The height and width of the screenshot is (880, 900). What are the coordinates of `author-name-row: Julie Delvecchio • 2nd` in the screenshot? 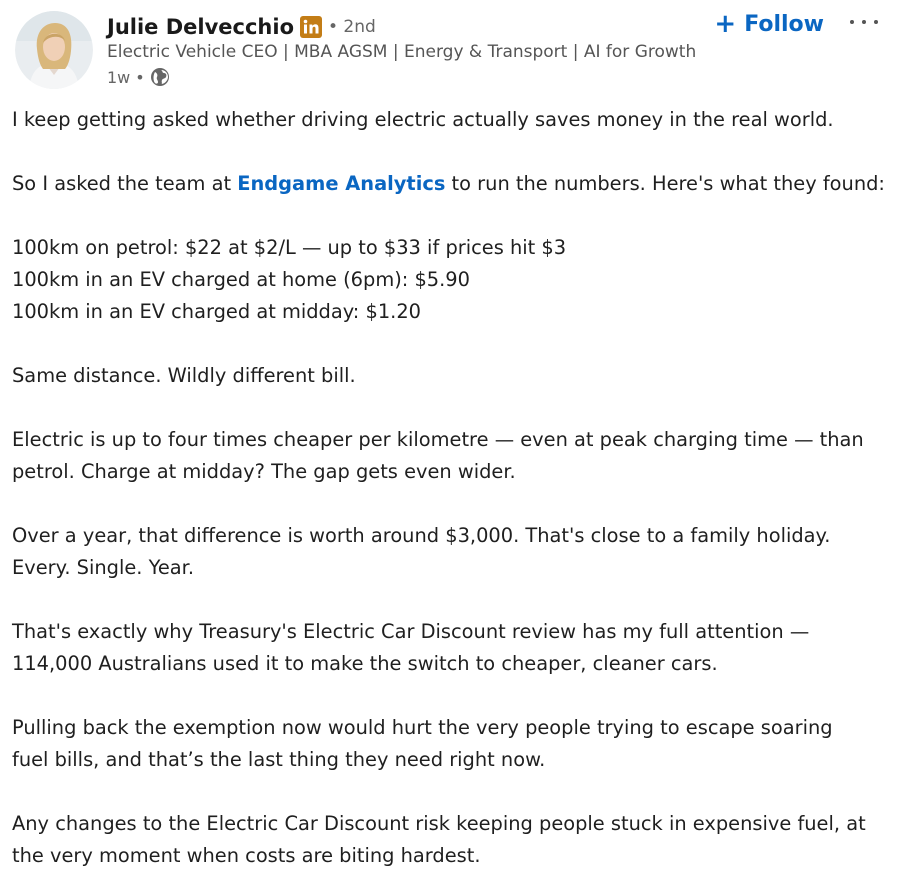 It's located at (241, 27).